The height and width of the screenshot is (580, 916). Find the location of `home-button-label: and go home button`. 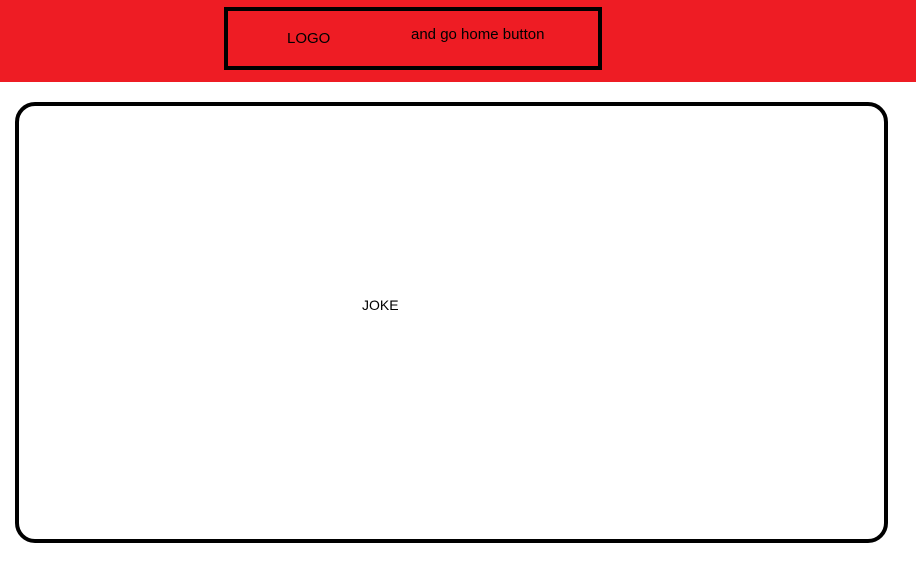

home-button-label: and go home button is located at coordinates (478, 34).